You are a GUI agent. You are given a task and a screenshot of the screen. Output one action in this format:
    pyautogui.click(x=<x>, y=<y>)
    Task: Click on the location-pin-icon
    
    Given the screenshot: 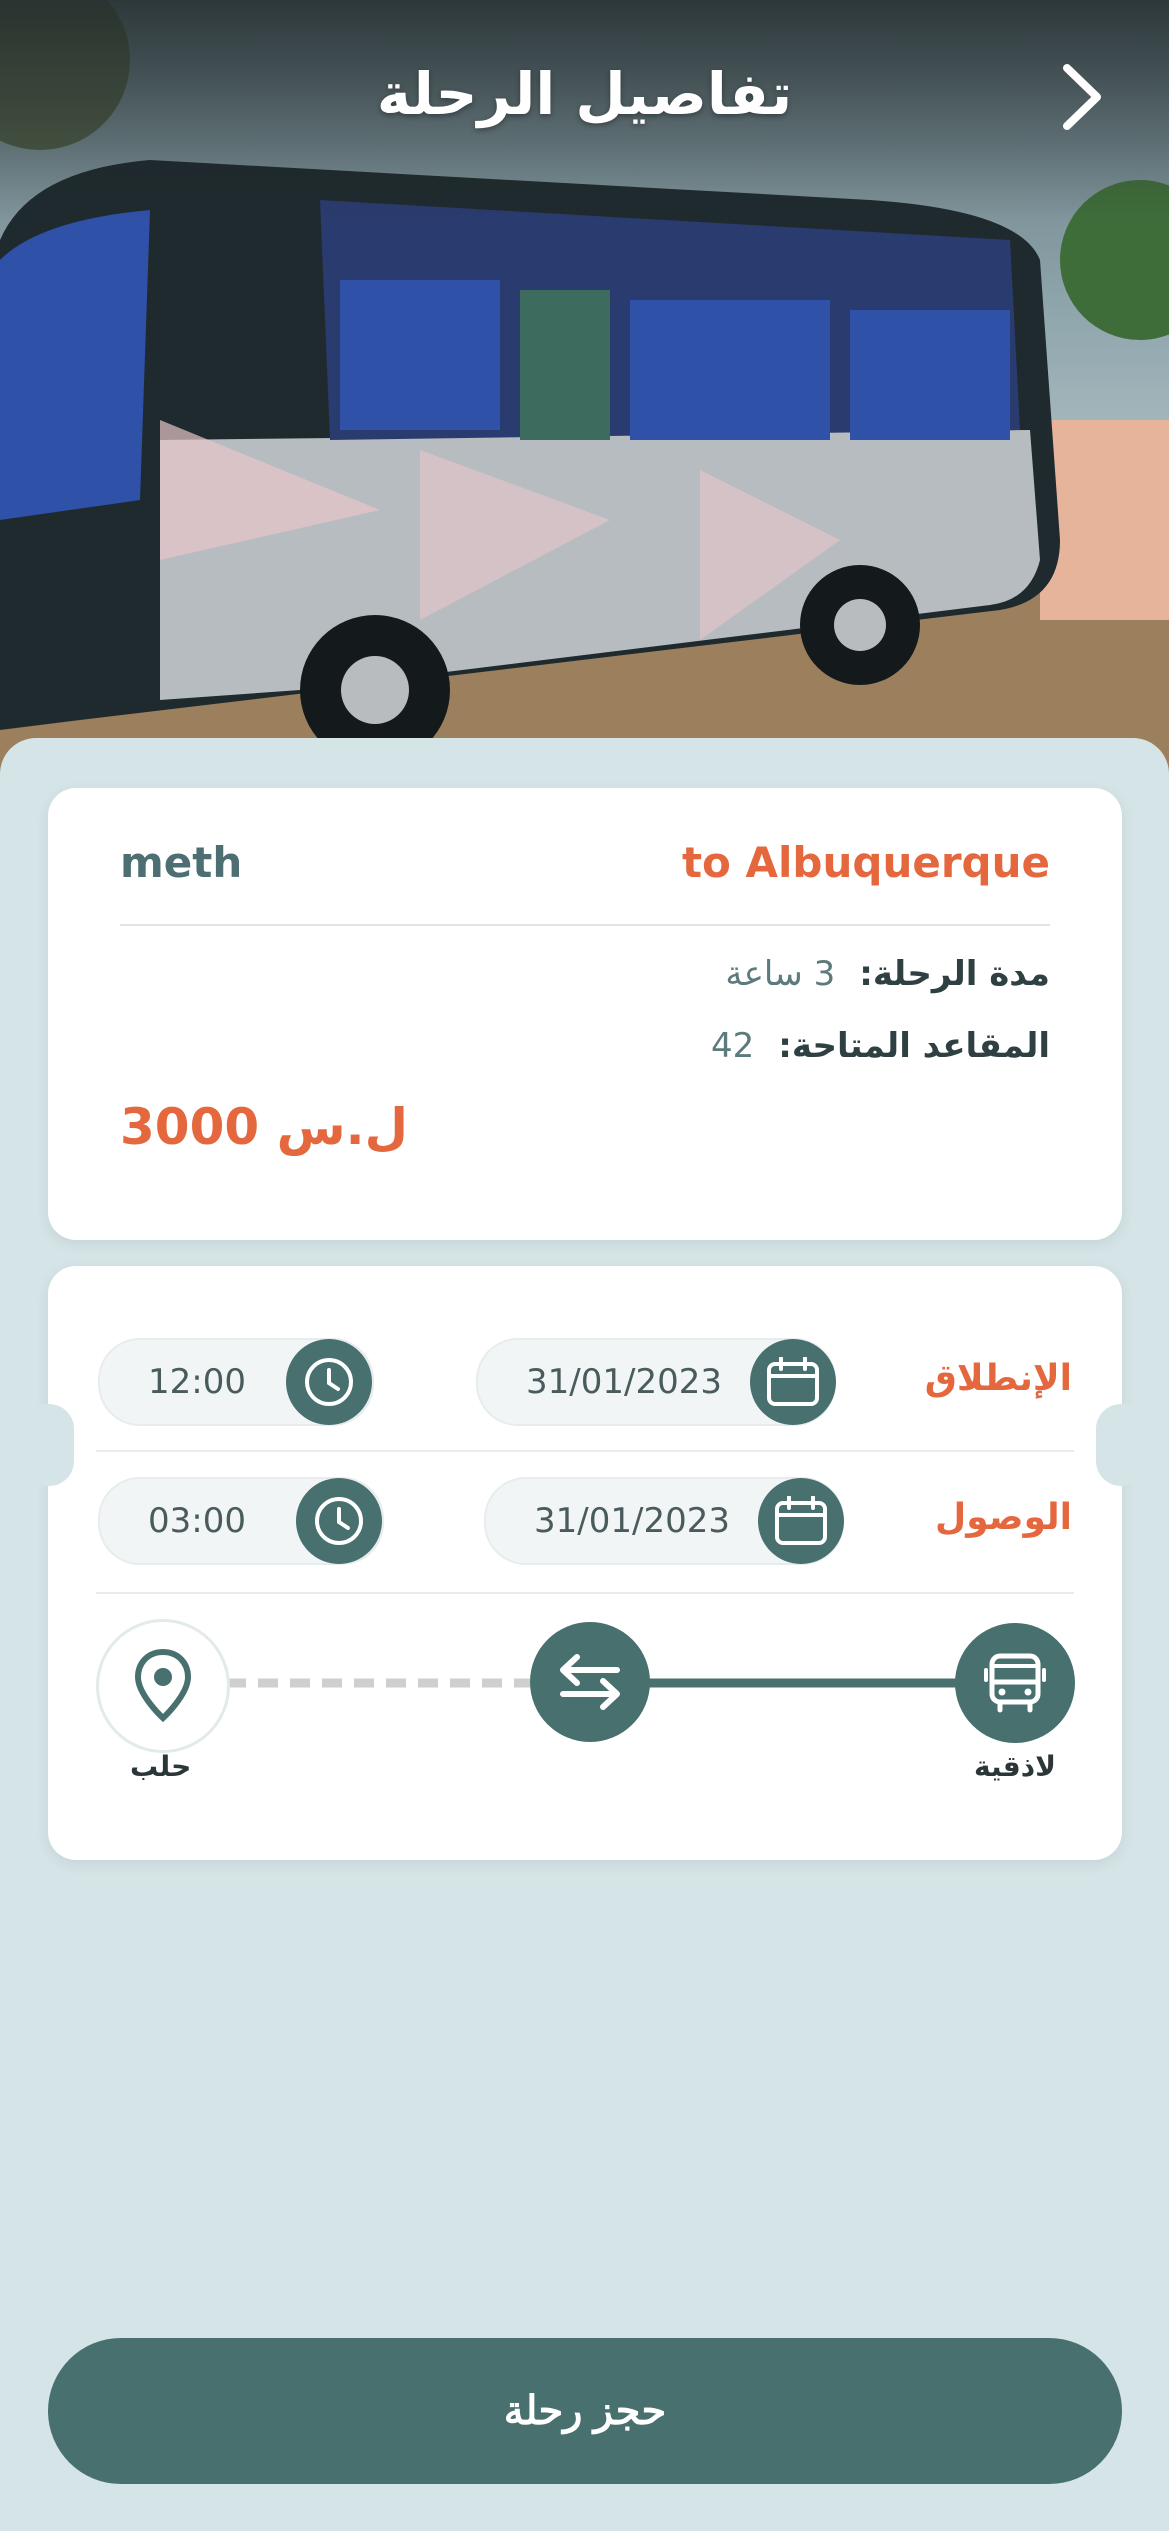 What is the action you would take?
    pyautogui.click(x=163, y=1685)
    